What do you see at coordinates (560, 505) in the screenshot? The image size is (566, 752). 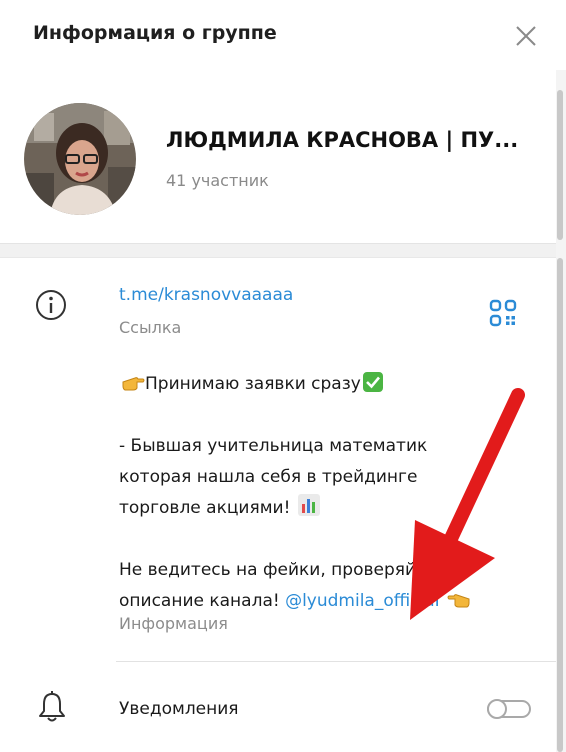 I see `scrollbar-thumb` at bounding box center [560, 505].